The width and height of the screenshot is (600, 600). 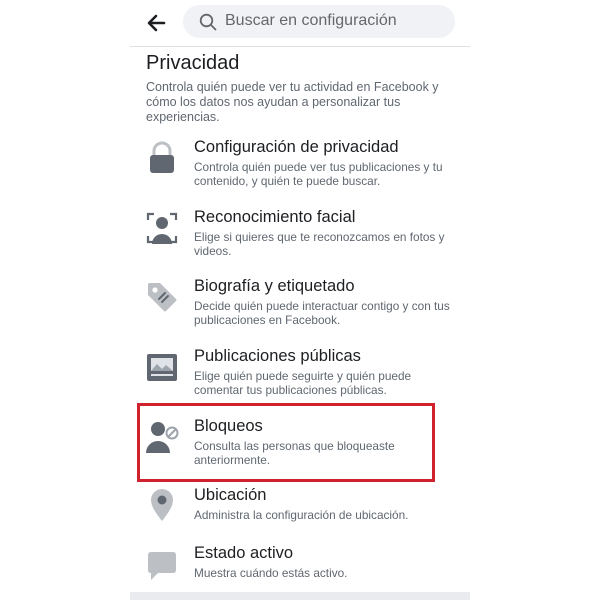 I want to click on tag-icon, so click(x=162, y=297).